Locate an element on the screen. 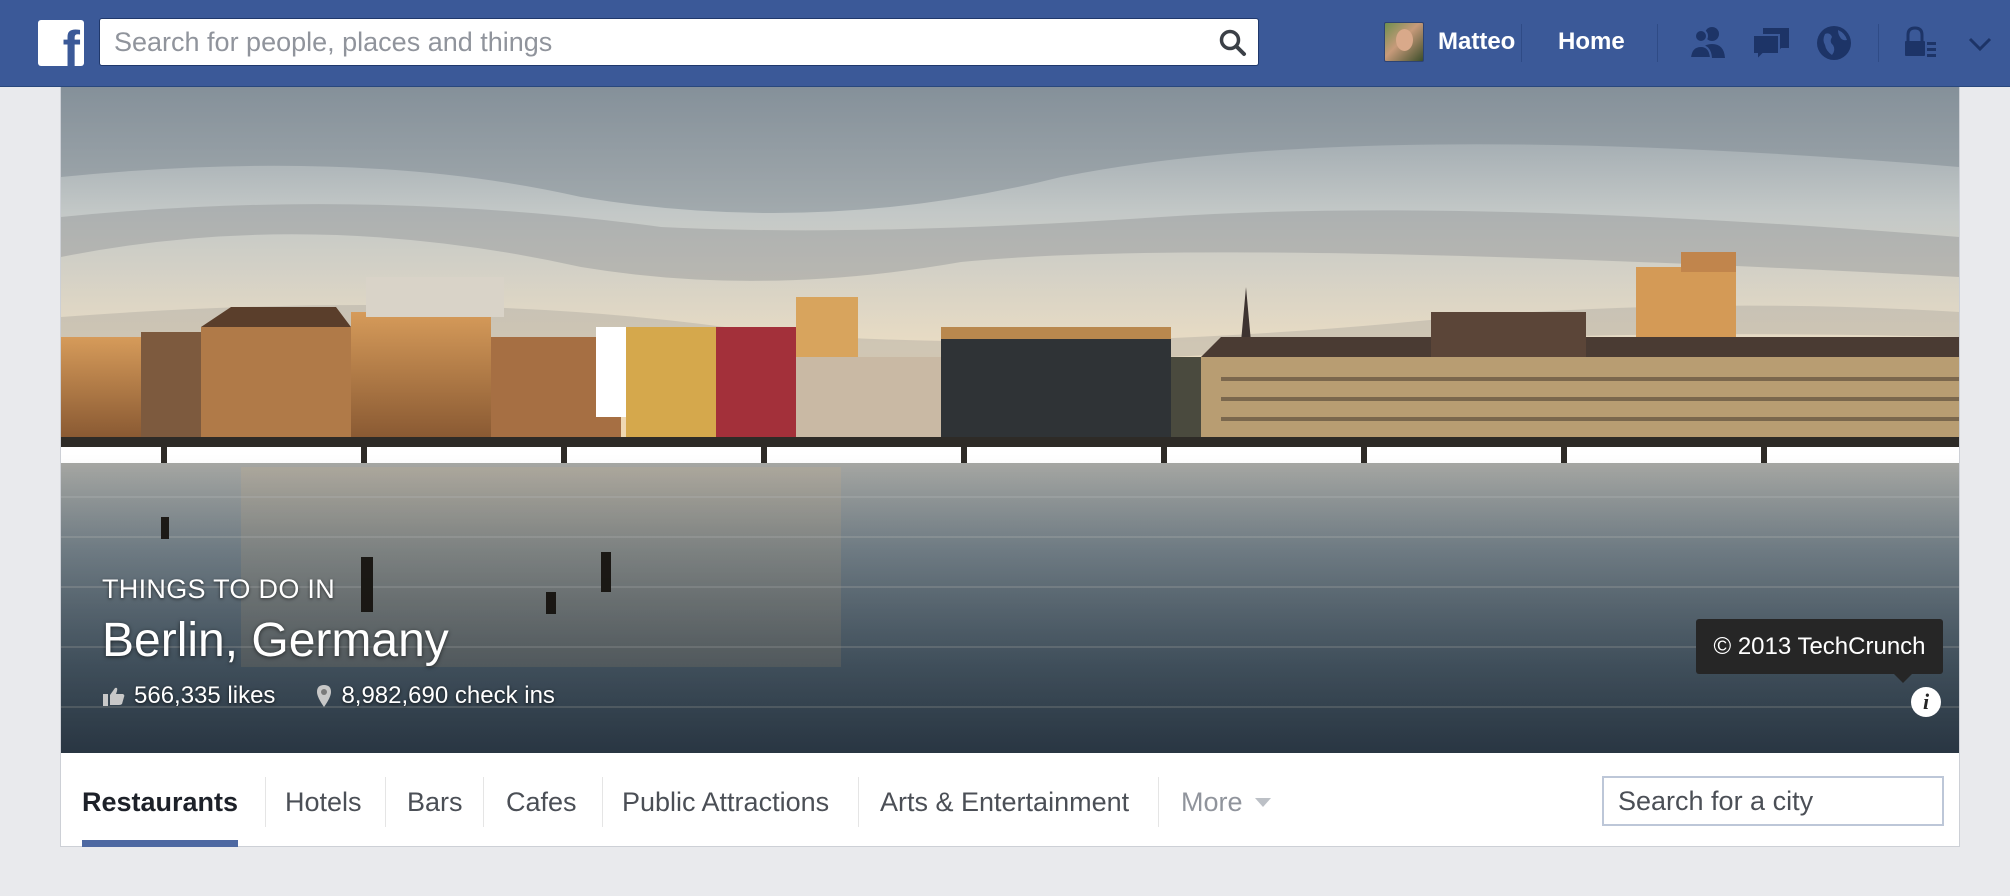 The height and width of the screenshot is (896, 2010). tab-public-attractions: Public Attractions is located at coordinates (725, 802).